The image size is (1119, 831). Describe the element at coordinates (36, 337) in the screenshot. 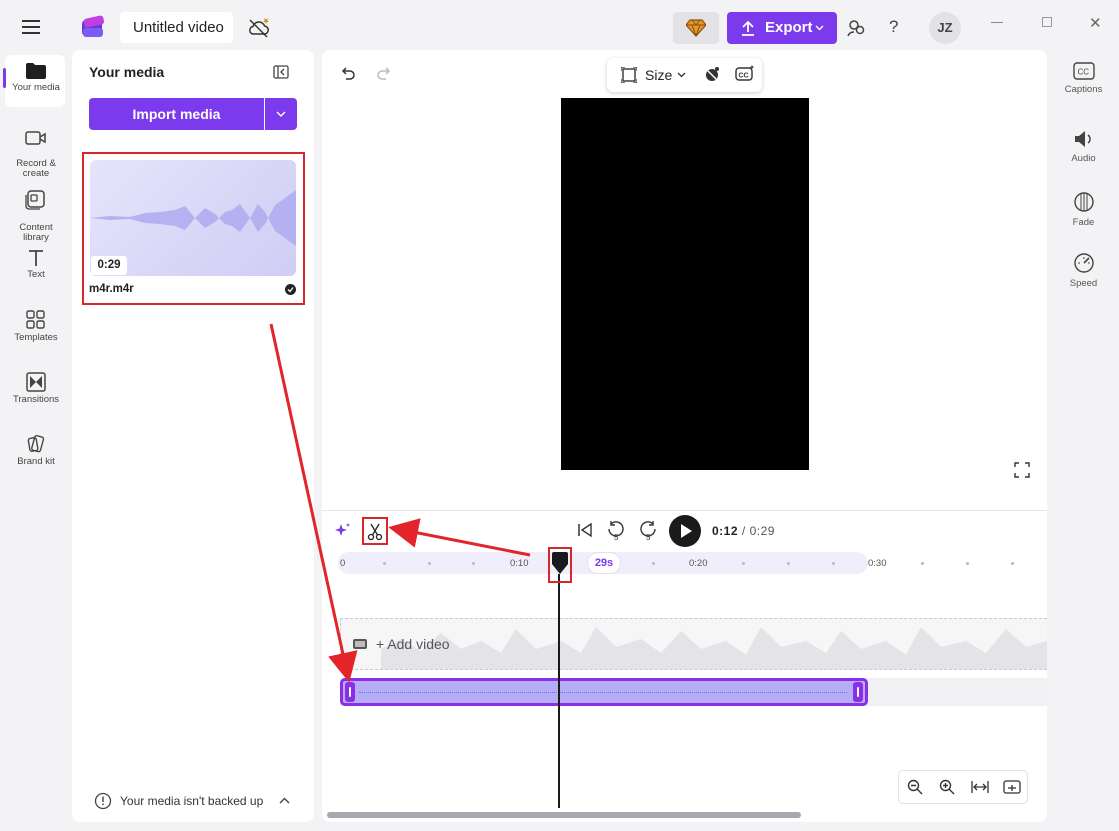

I see `rail-label: Templates` at that location.